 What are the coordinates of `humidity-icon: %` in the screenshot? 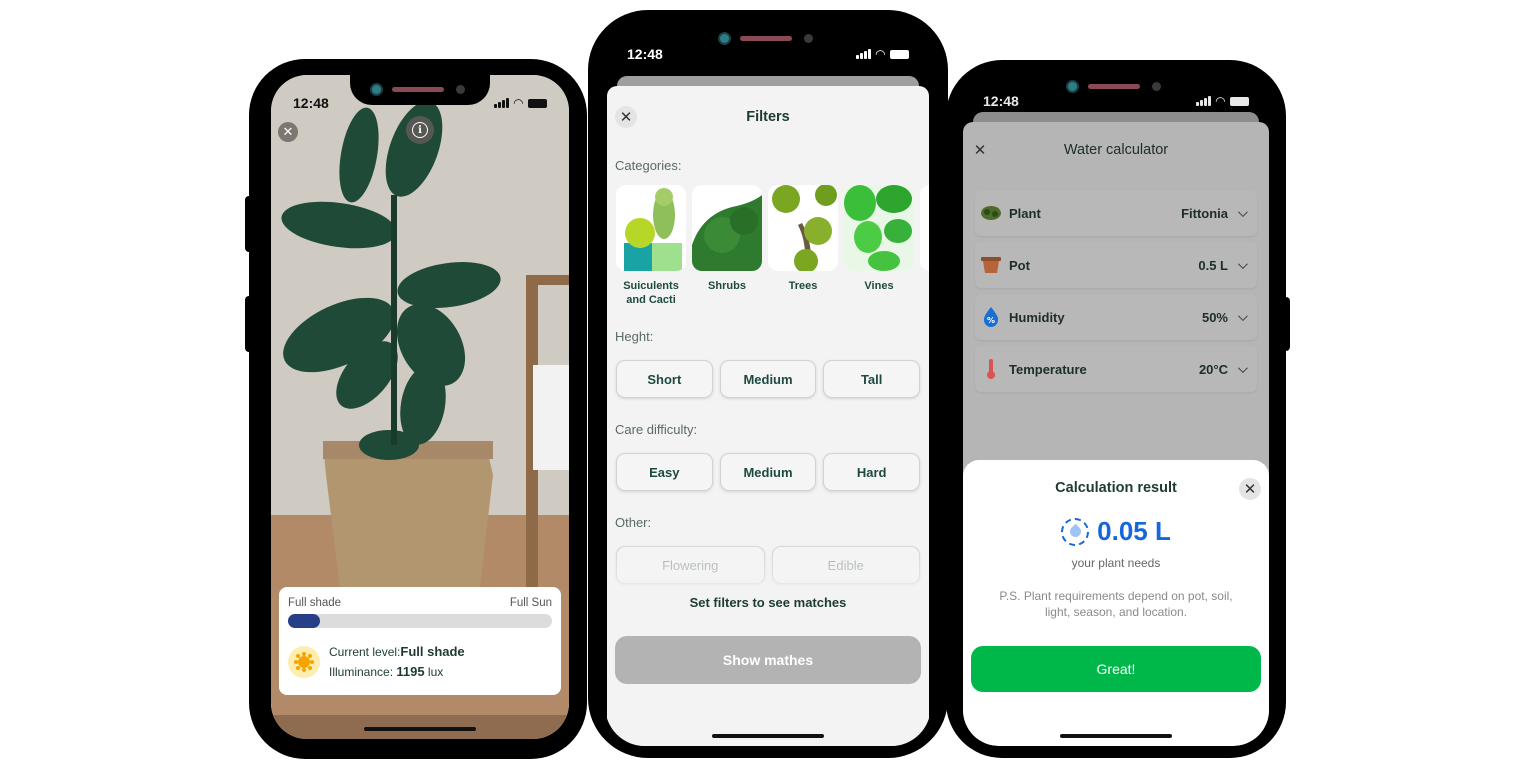 It's located at (991, 317).